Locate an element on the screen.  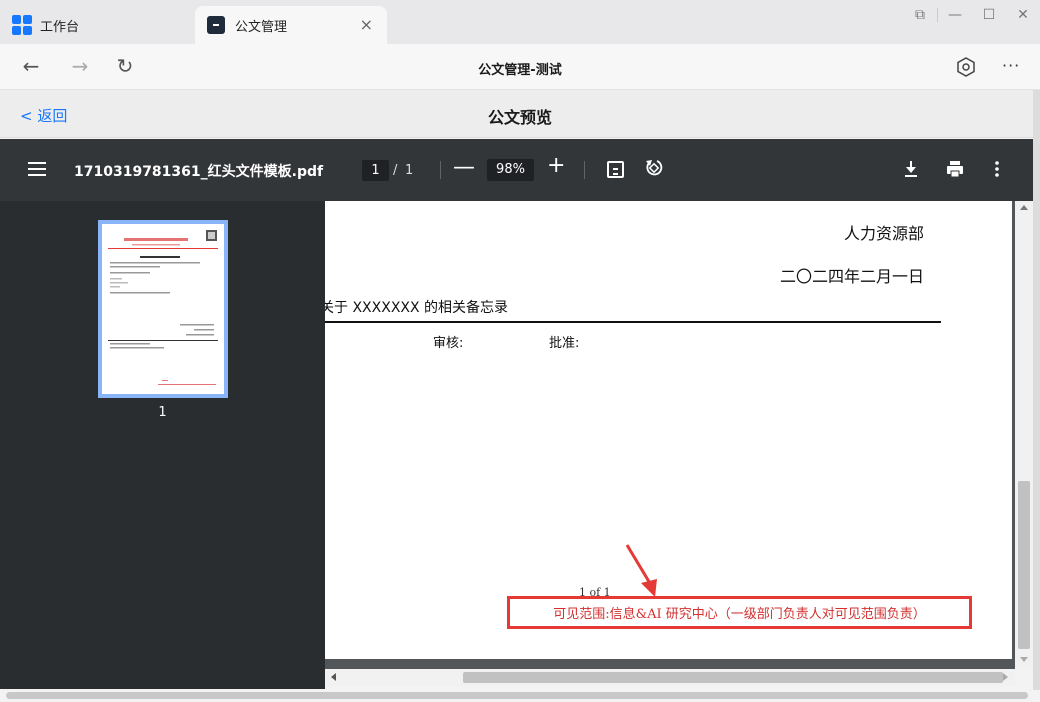
page-header: < 返回 公文预览 is located at coordinates (520, 114).